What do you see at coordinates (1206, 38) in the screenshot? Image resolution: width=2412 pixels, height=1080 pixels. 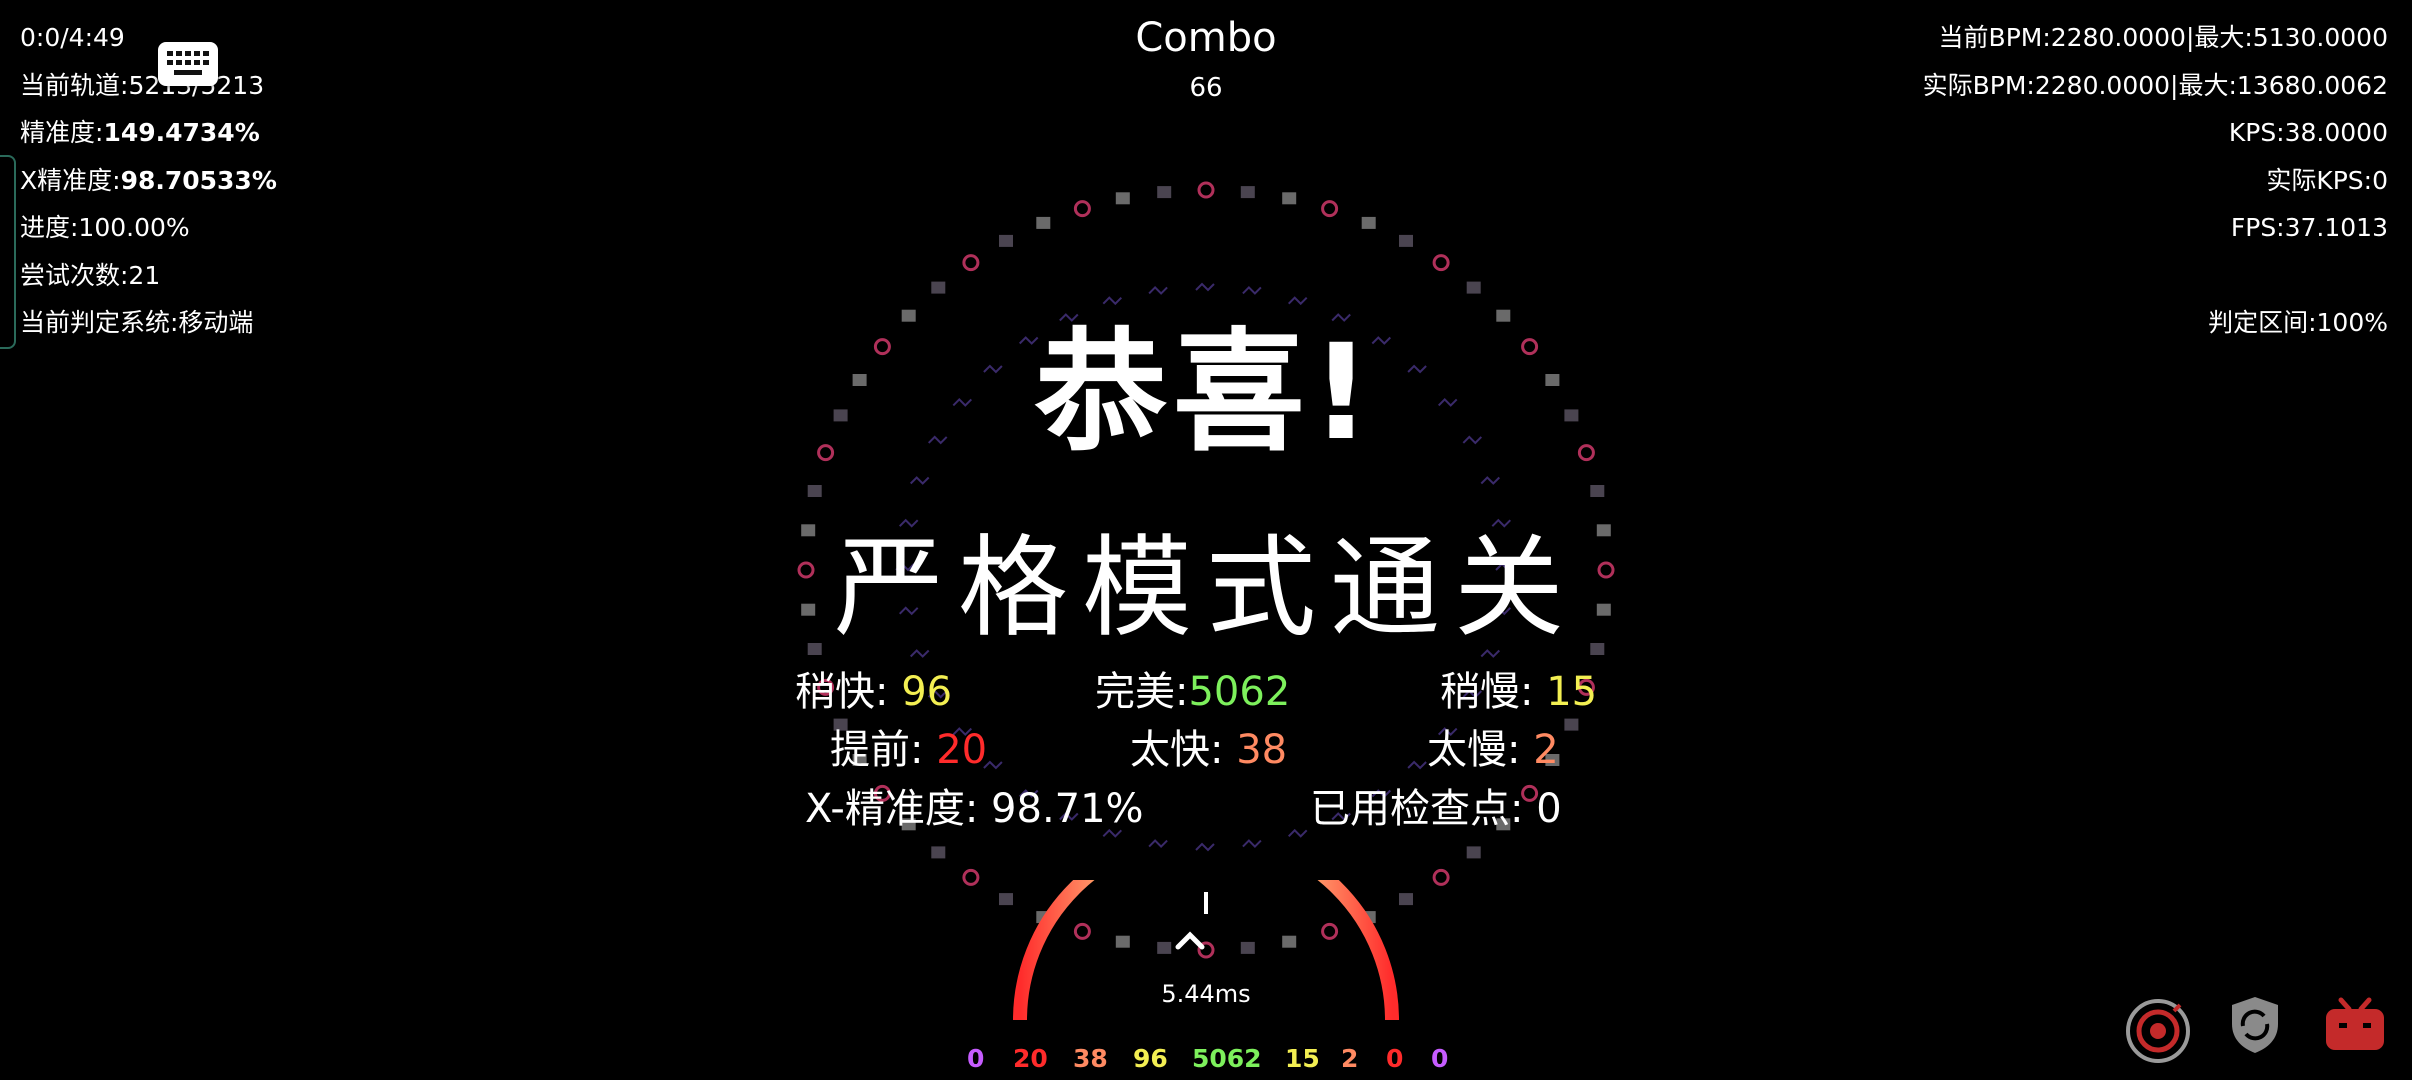 I see `combo-label: Combo` at bounding box center [1206, 38].